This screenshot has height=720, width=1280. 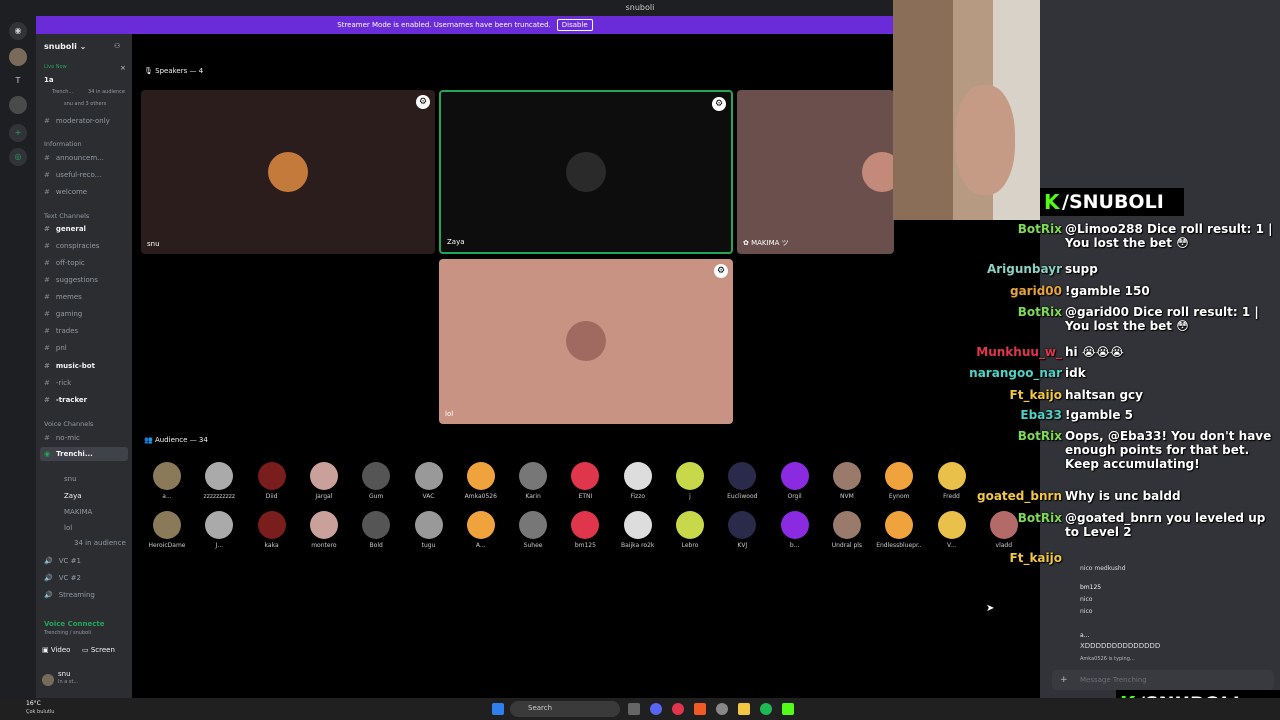 I want to click on channel-general: # general, so click(x=86, y=229).